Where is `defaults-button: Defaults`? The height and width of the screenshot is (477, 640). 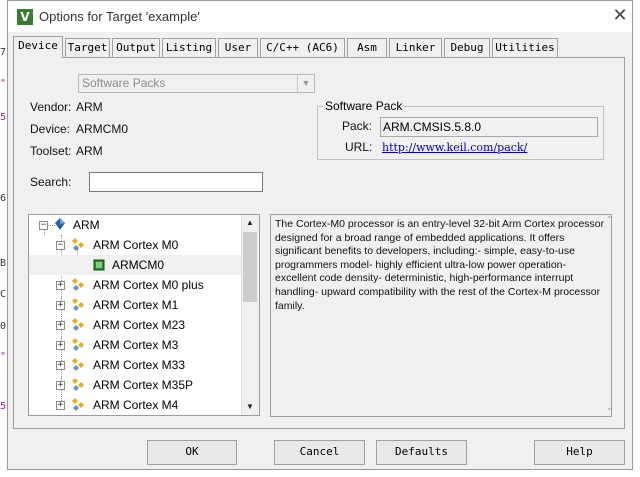
defaults-button: Defaults is located at coordinates (421, 452).